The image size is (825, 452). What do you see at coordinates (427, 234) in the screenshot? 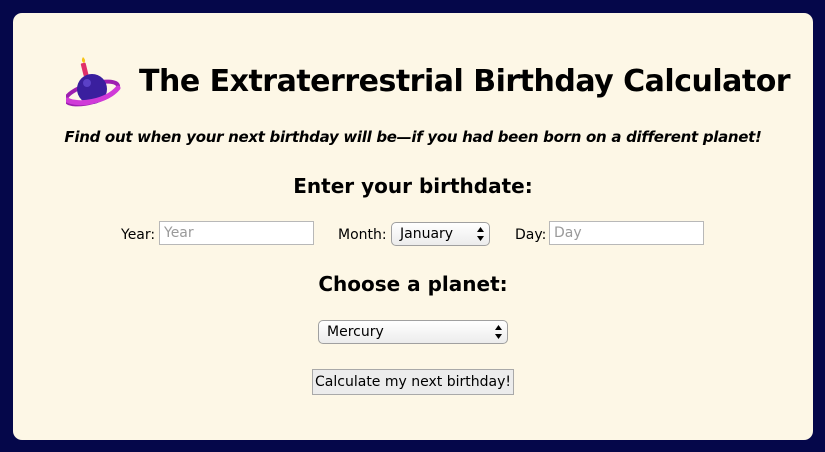
I see `month-selected-value: January` at bounding box center [427, 234].